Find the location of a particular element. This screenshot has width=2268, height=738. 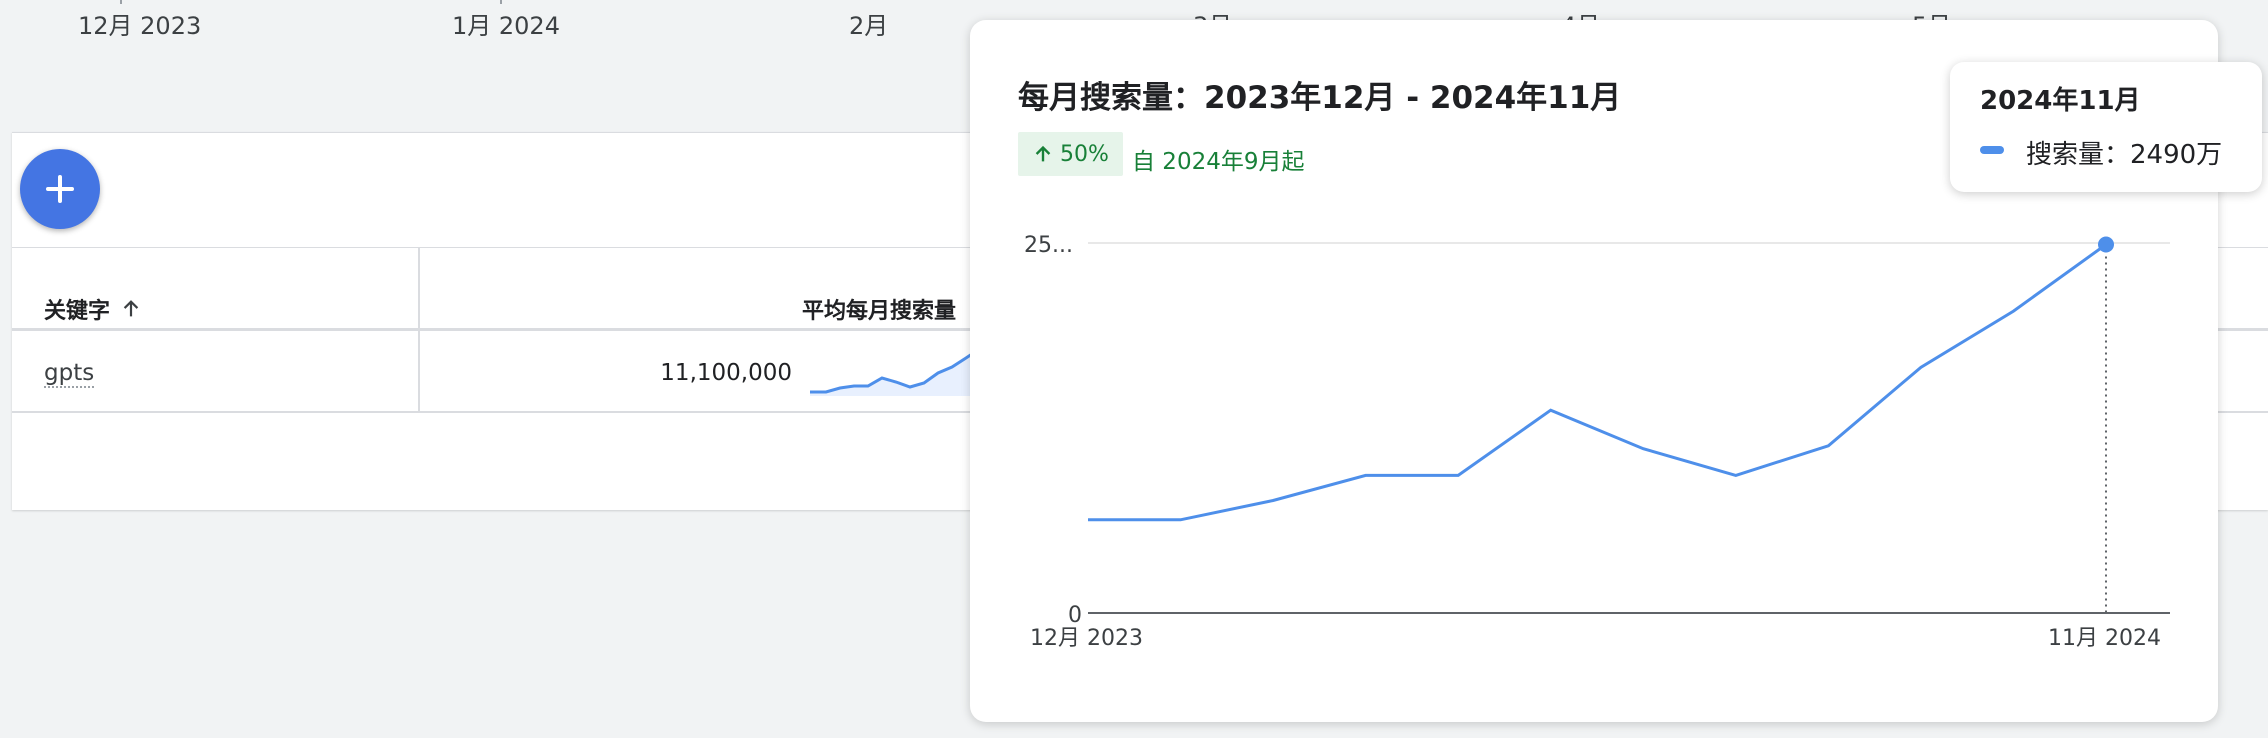

sort-ascending-icon is located at coordinates (131, 308).